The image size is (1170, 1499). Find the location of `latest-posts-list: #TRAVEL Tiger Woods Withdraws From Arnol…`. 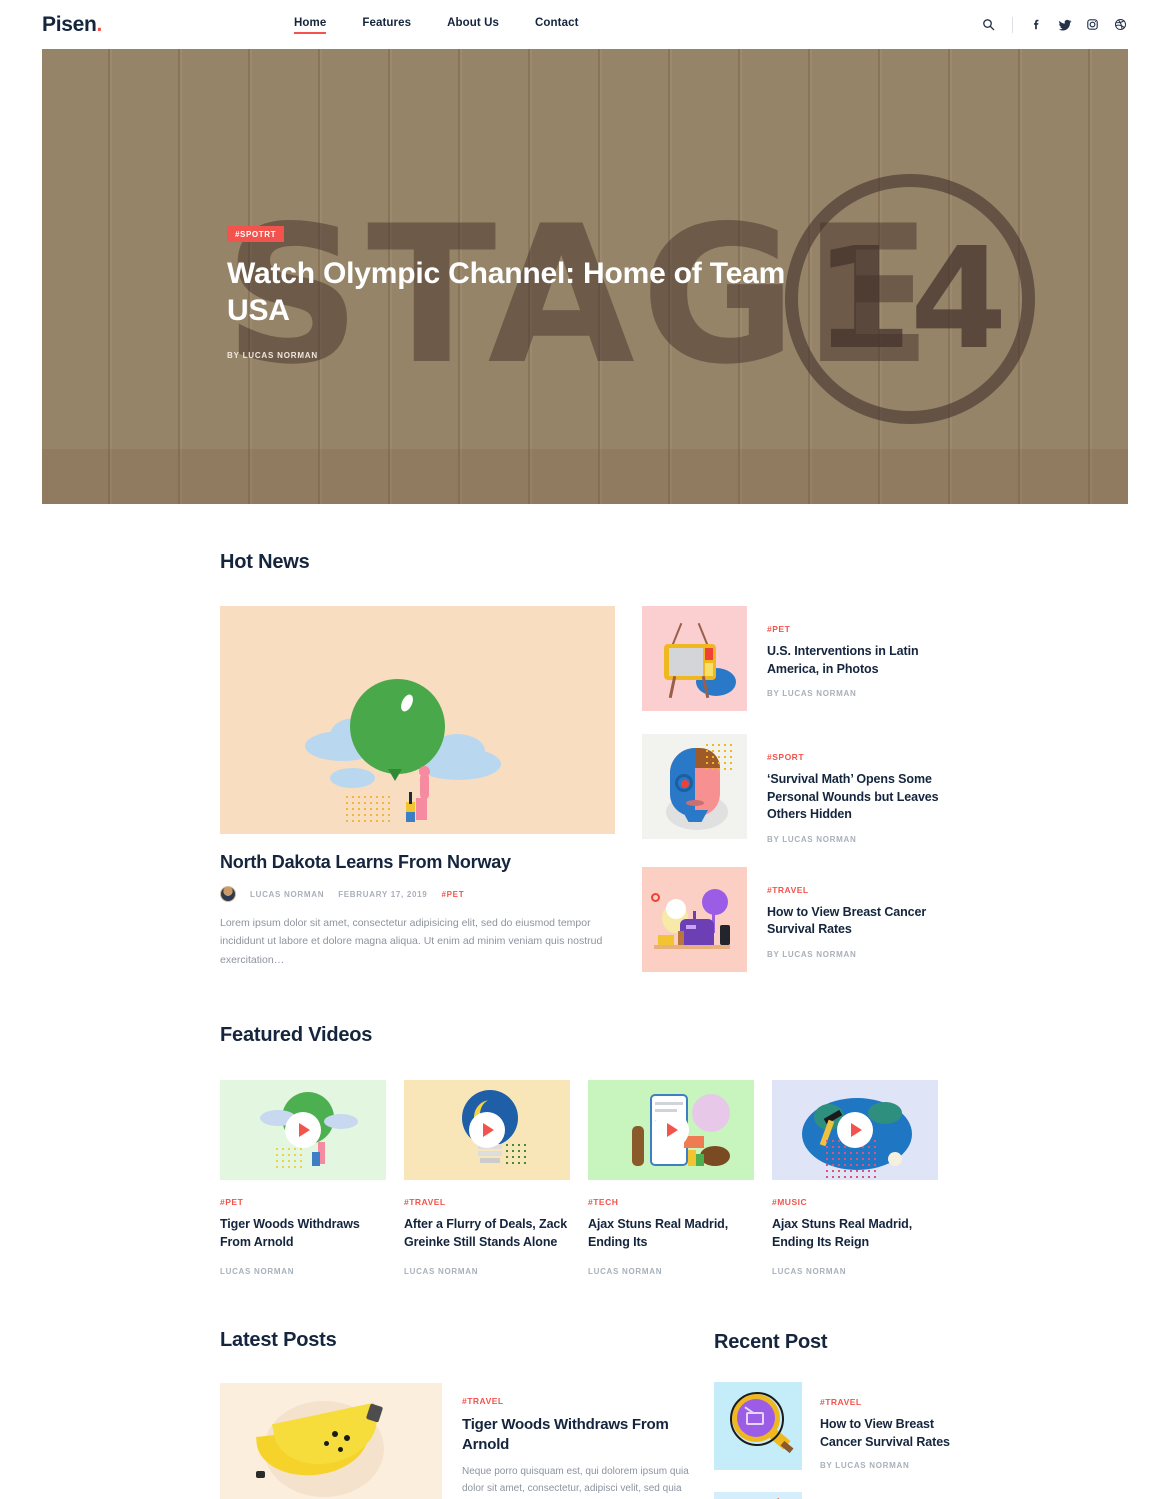

latest-posts-list: #TRAVEL Tiger Woods Withdraws From Arnol… is located at coordinates (455, 1440).